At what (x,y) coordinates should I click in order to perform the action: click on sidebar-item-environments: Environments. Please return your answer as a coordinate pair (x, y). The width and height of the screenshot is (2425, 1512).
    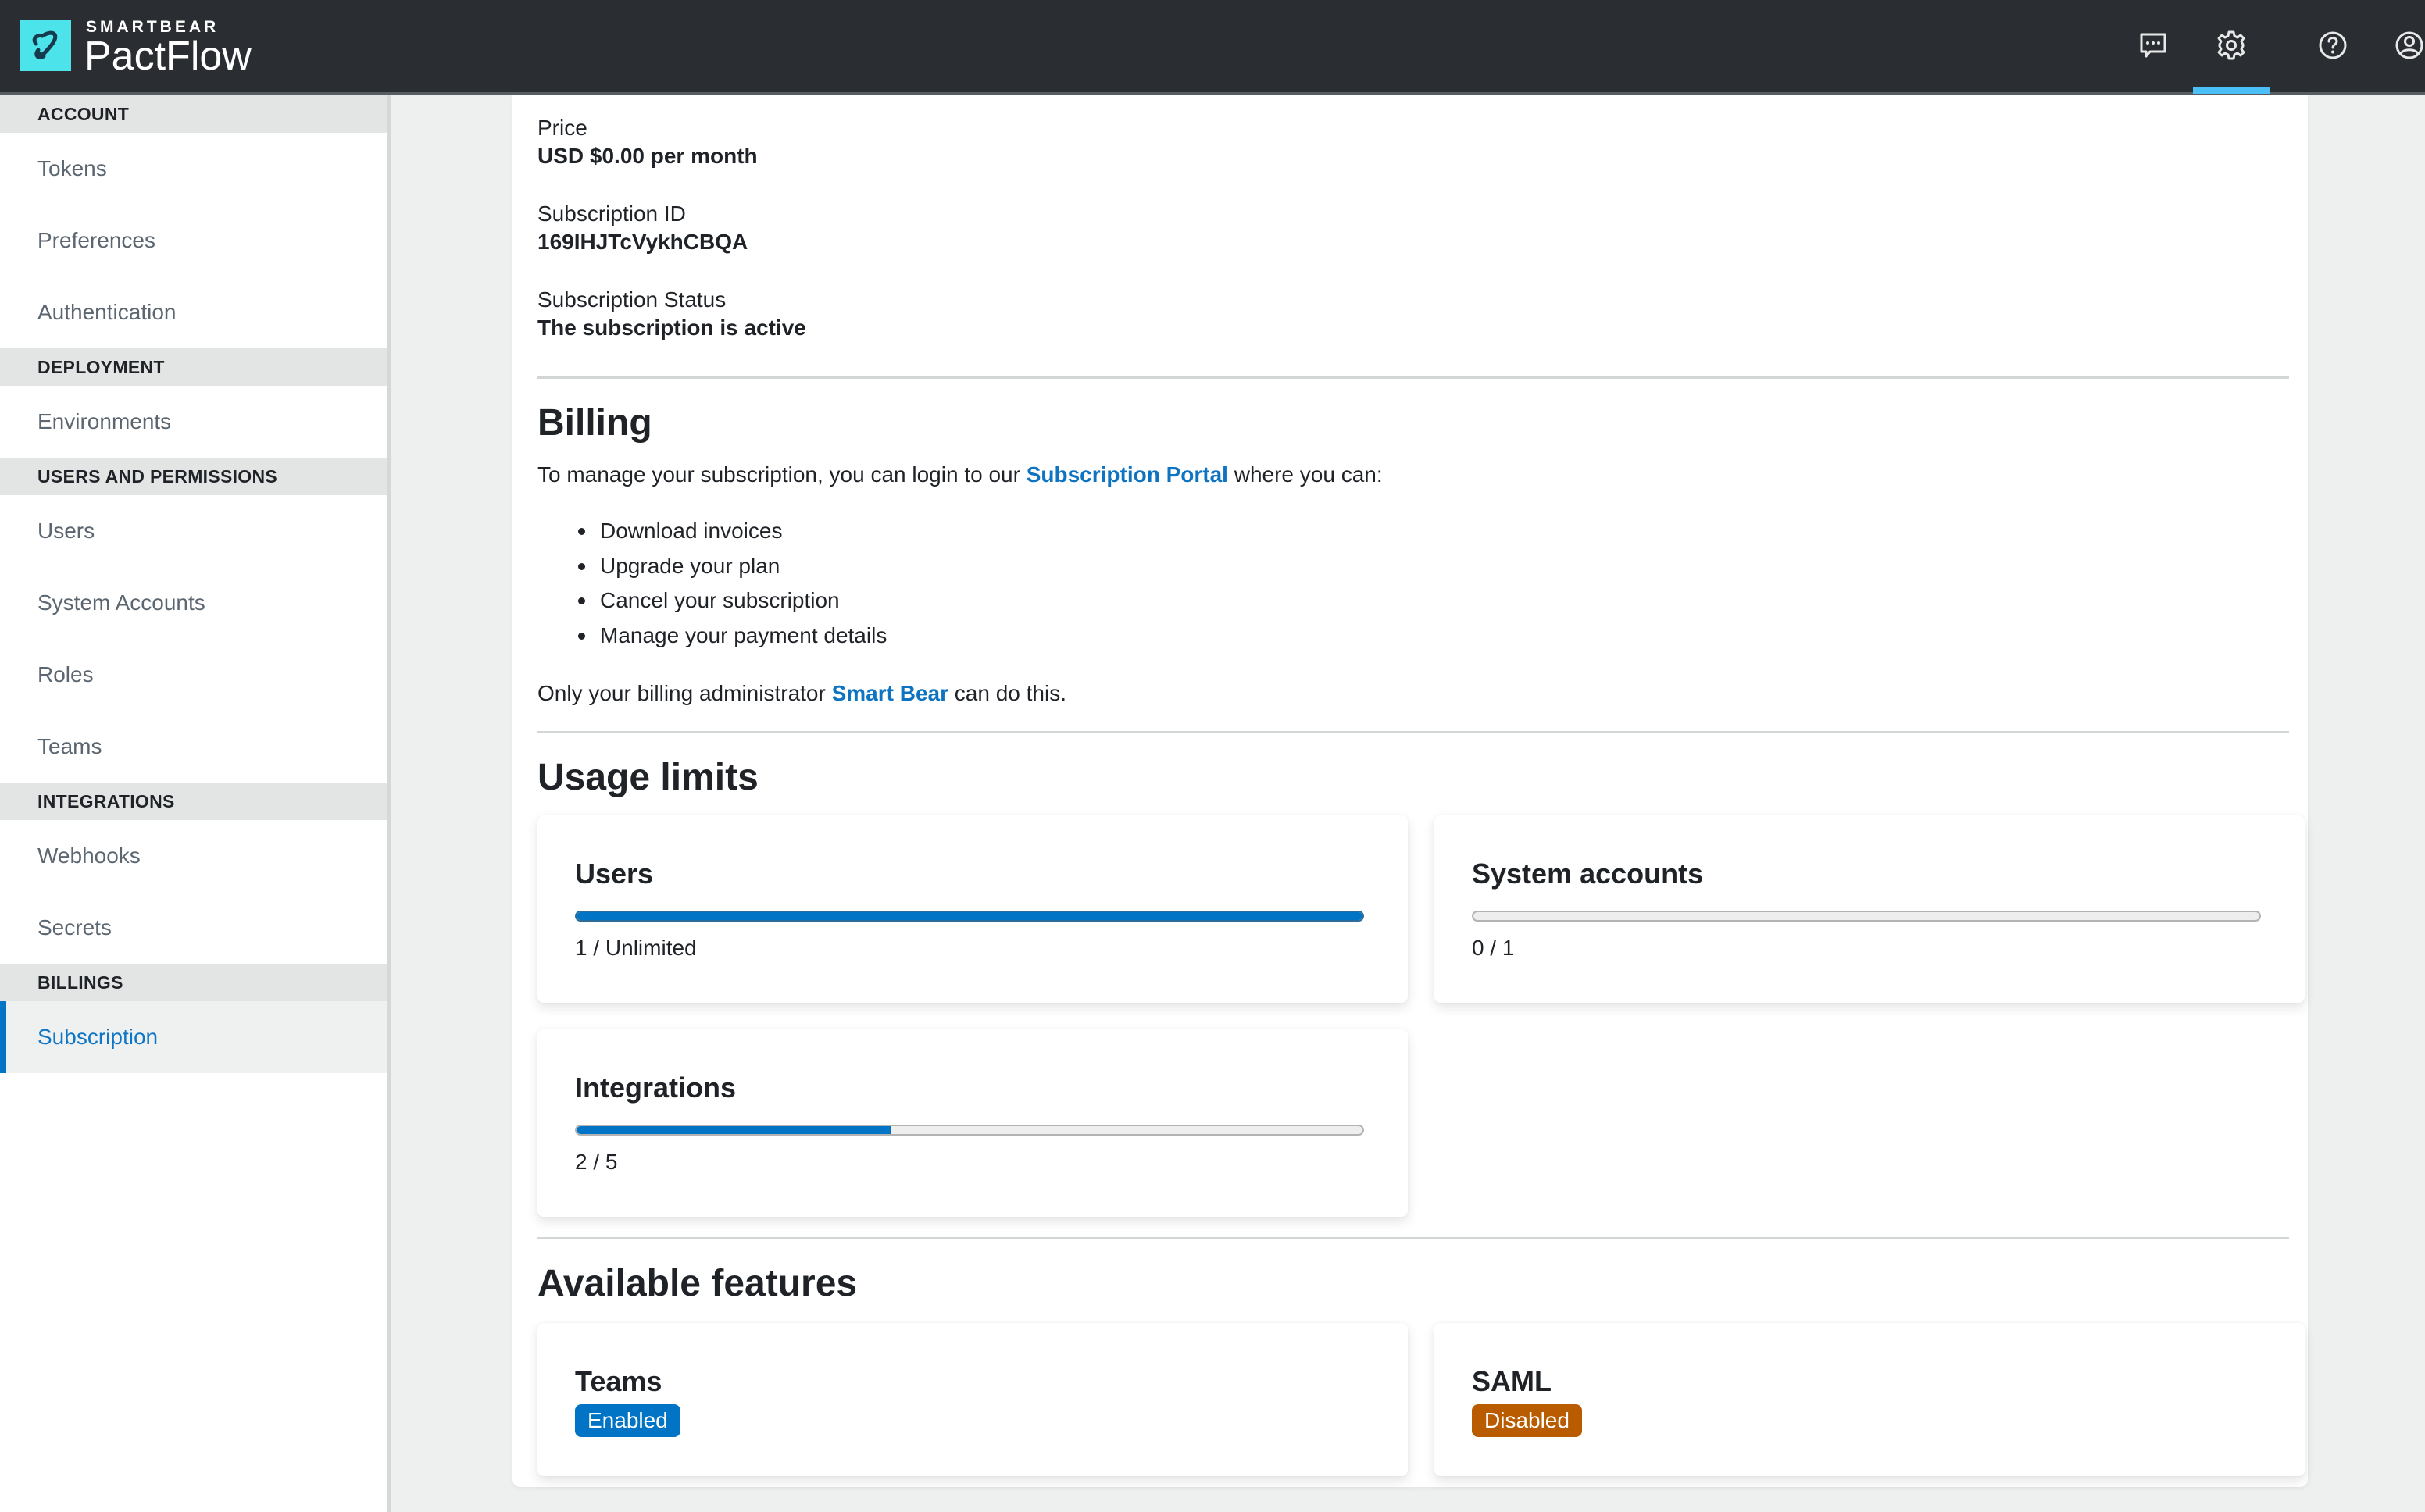
    Looking at the image, I should click on (194, 422).